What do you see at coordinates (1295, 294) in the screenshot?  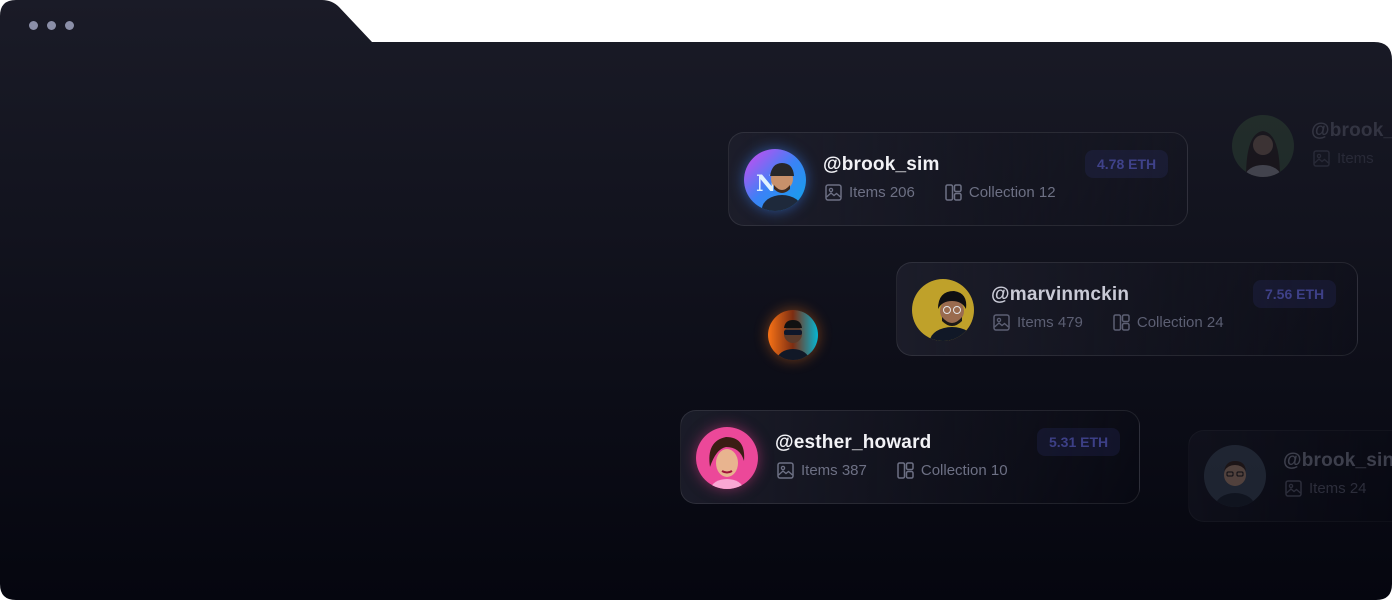 I see `price-badge: 7.56 ETH` at bounding box center [1295, 294].